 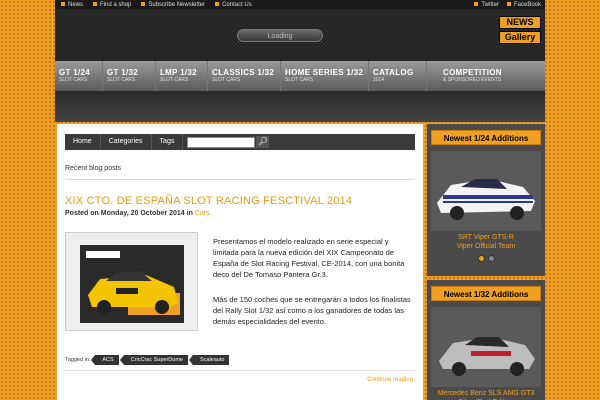 I want to click on nav-shadow, so click(x=300, y=106).